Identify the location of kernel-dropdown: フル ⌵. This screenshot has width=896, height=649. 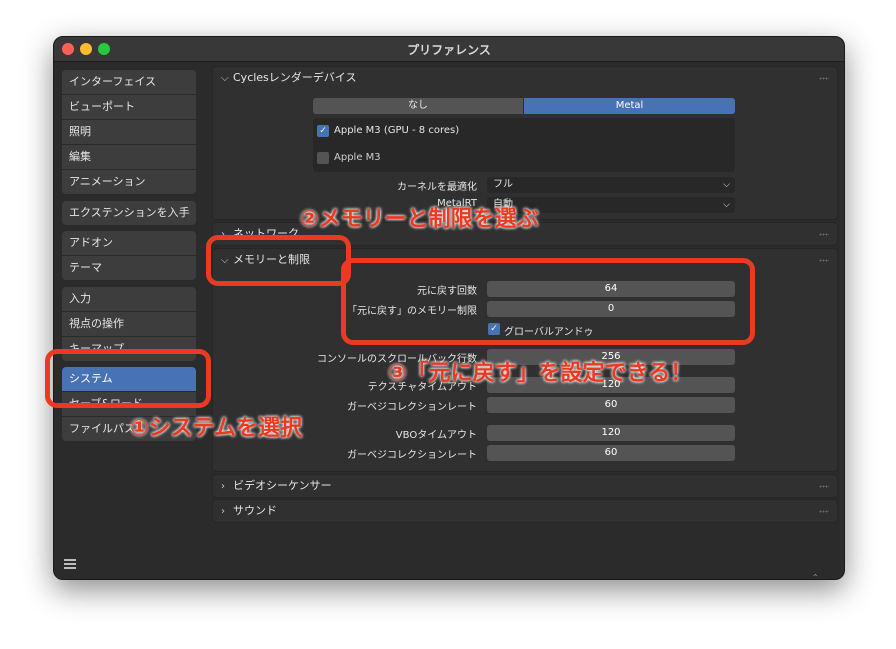
(611, 185).